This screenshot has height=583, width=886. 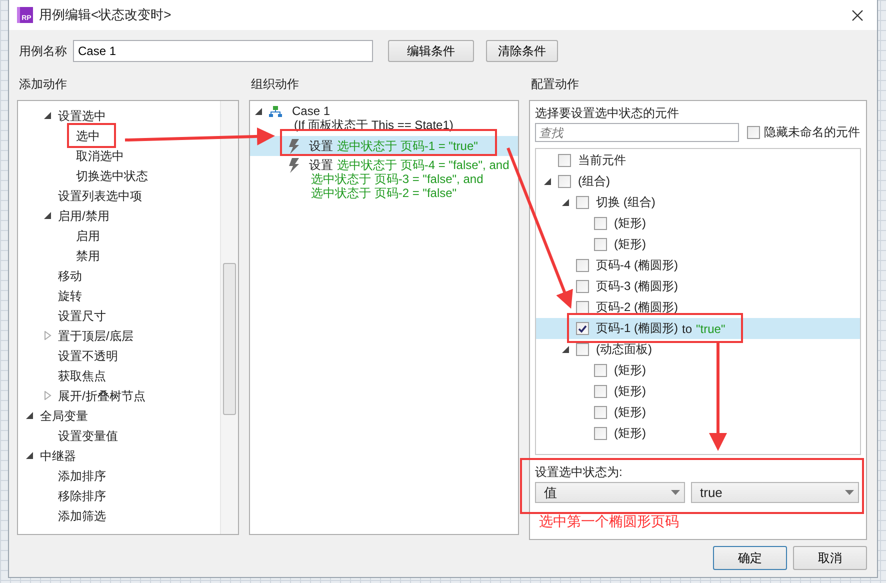 I want to click on action-item: 移动, so click(x=70, y=276).